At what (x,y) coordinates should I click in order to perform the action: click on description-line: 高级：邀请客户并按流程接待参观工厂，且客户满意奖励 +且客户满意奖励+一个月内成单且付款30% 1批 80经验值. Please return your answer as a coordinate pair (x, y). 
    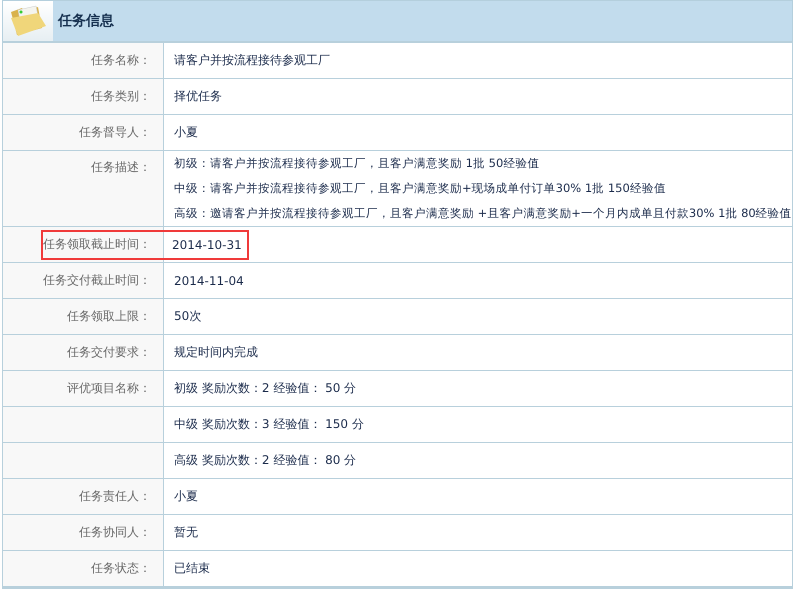
    Looking at the image, I should click on (483, 213).